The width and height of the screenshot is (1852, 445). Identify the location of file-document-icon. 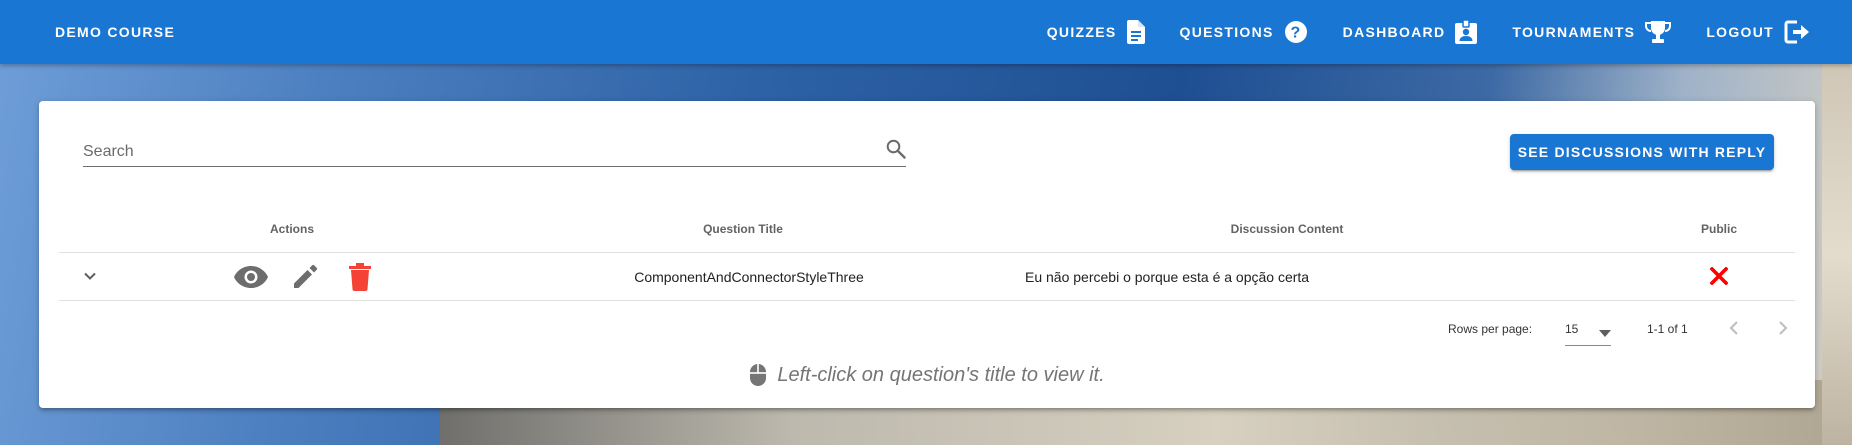
(1135, 32).